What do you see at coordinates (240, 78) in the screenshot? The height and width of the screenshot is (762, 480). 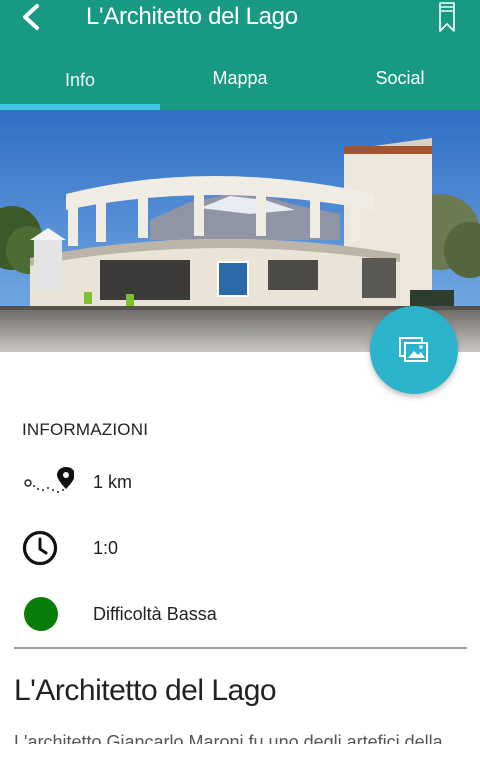 I see `tab-mappa-label: Mappa` at bounding box center [240, 78].